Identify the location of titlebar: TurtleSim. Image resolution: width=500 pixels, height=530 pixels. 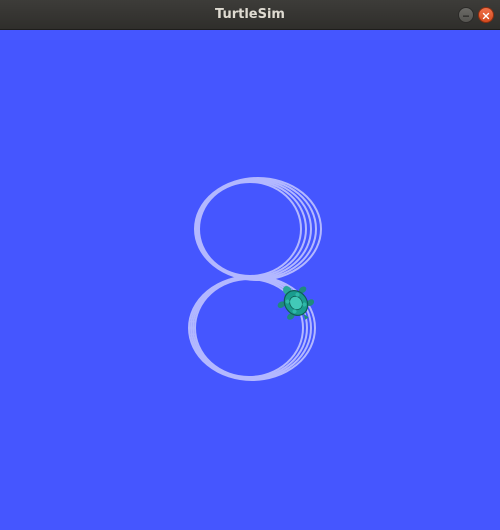
(250, 15).